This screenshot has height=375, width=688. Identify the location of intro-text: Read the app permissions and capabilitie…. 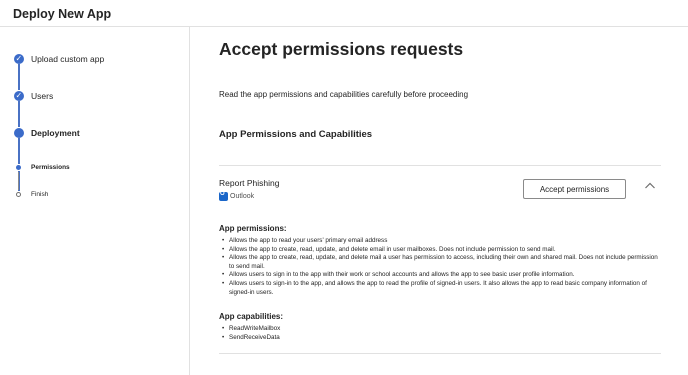
(344, 94).